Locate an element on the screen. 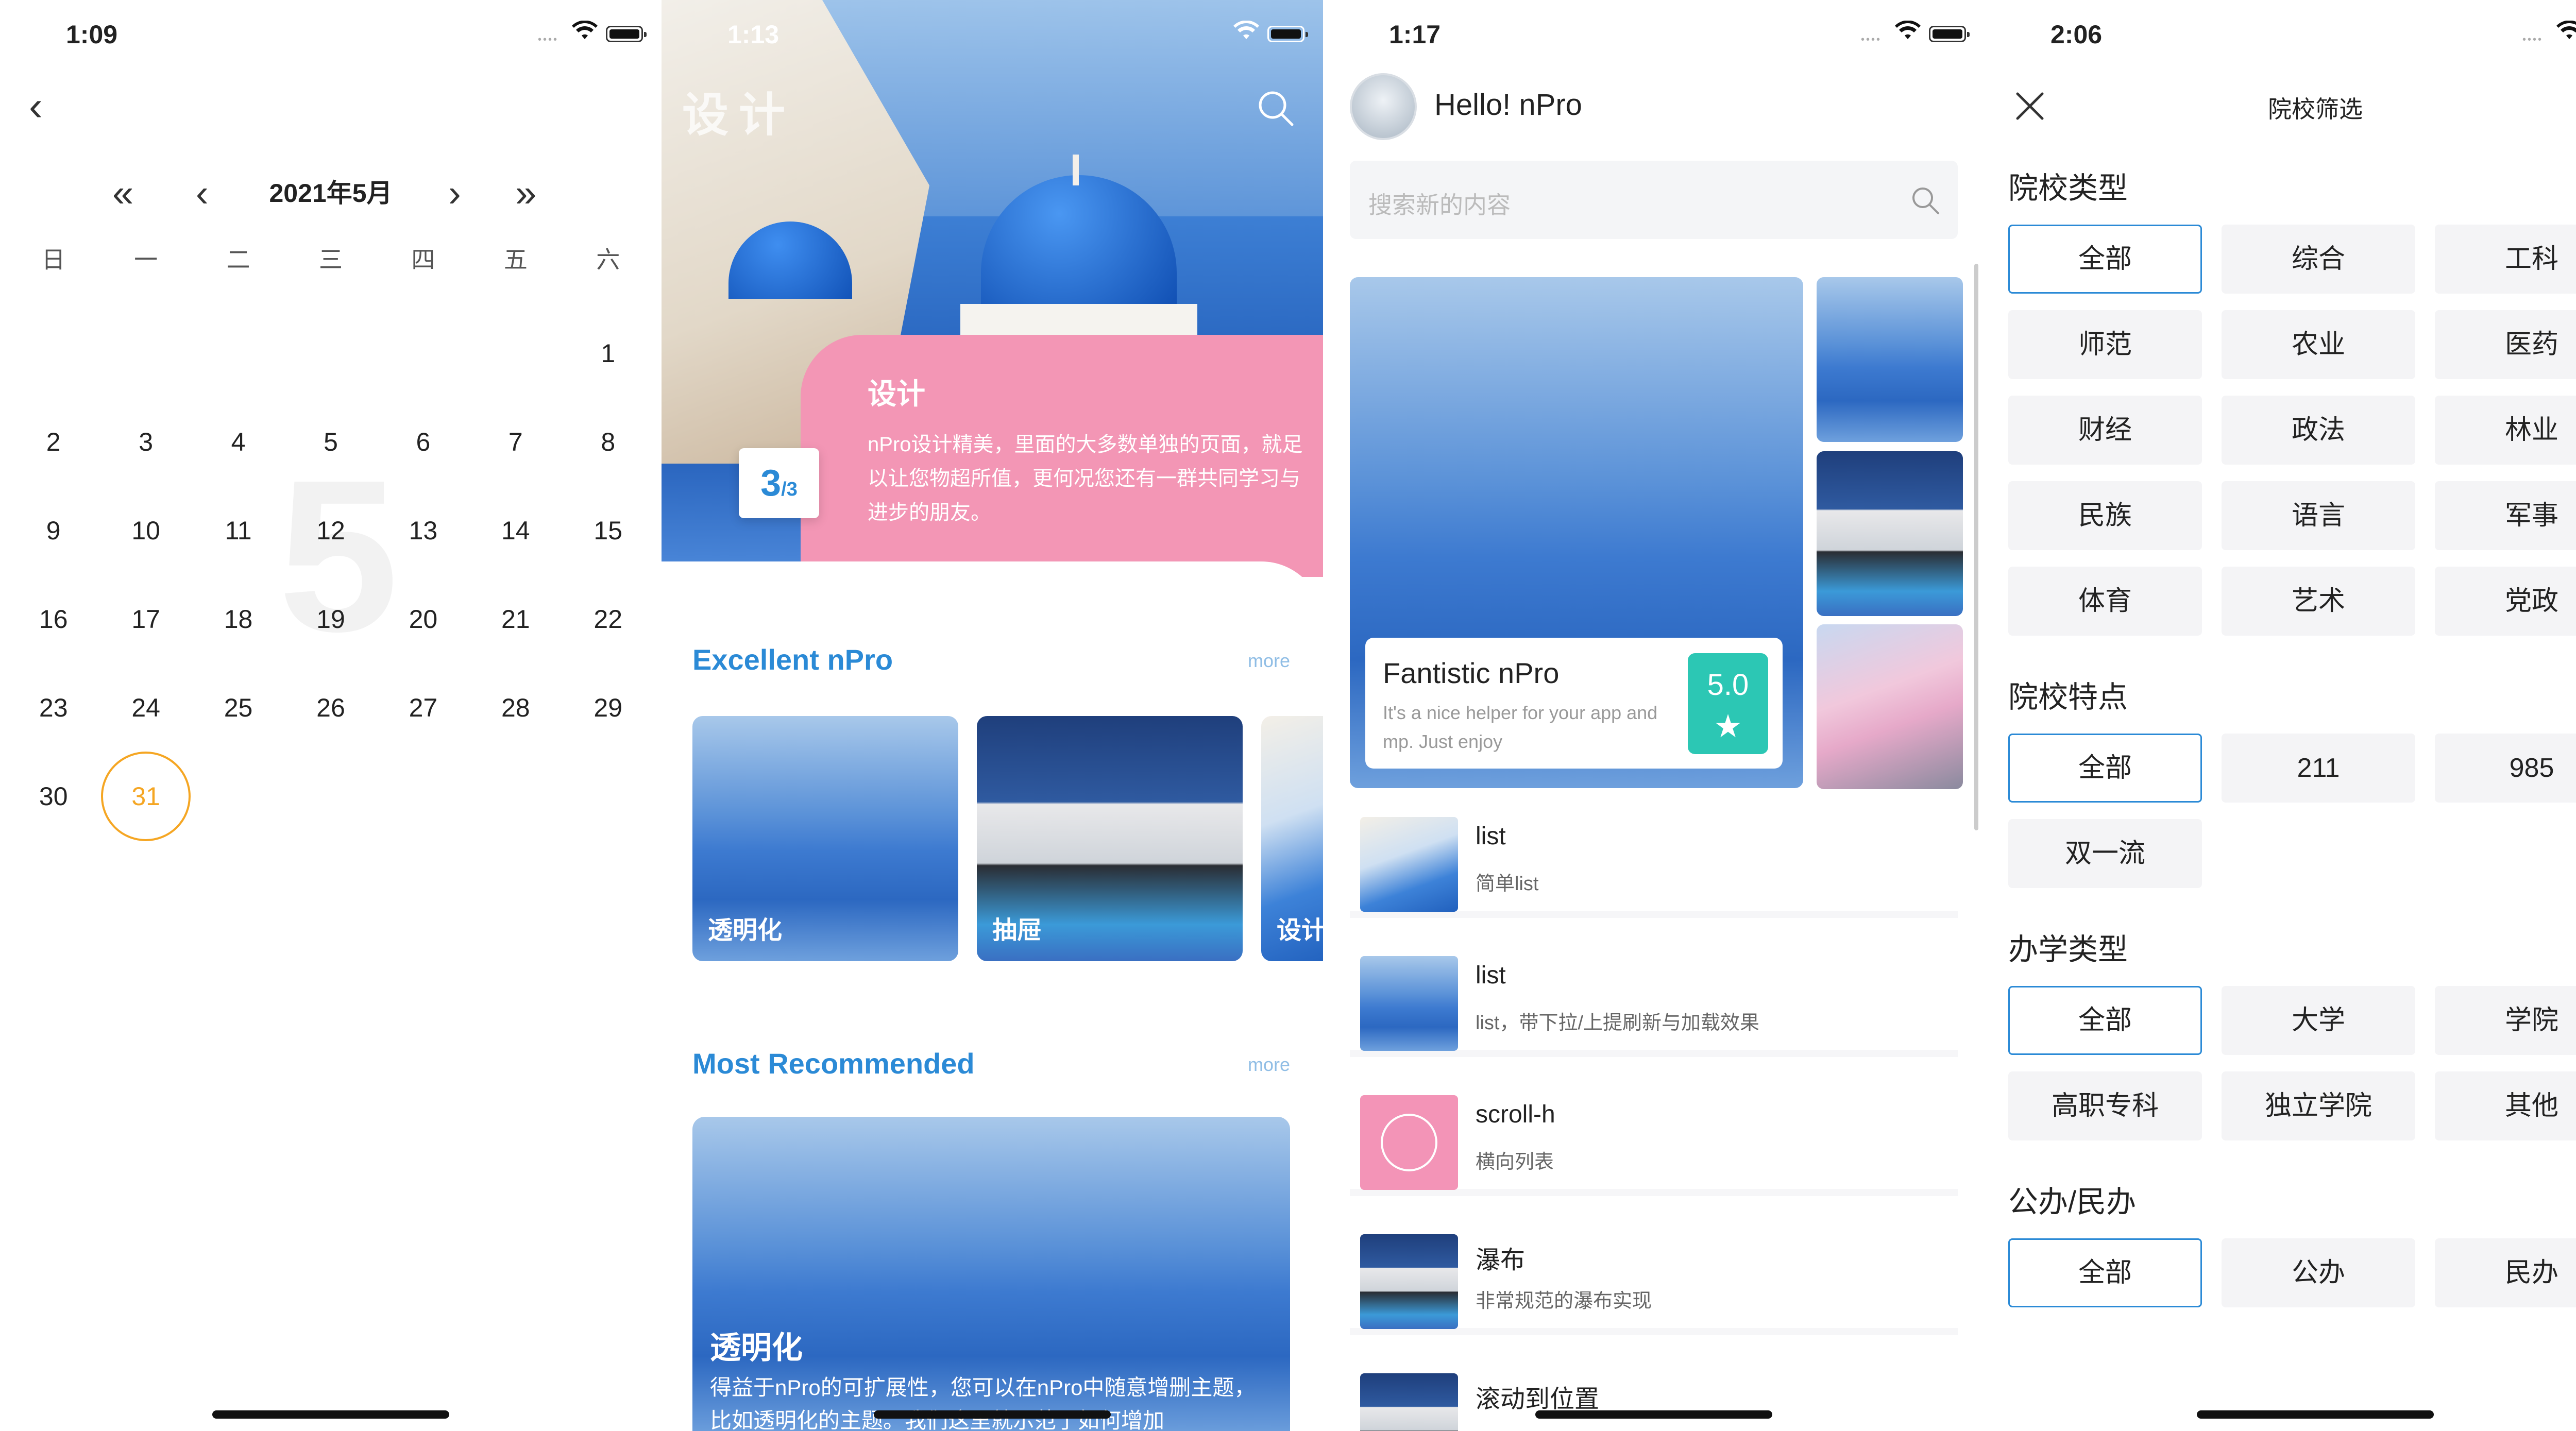 The width and height of the screenshot is (2576, 1431). calendar-day: 31 is located at coordinates (145, 796).